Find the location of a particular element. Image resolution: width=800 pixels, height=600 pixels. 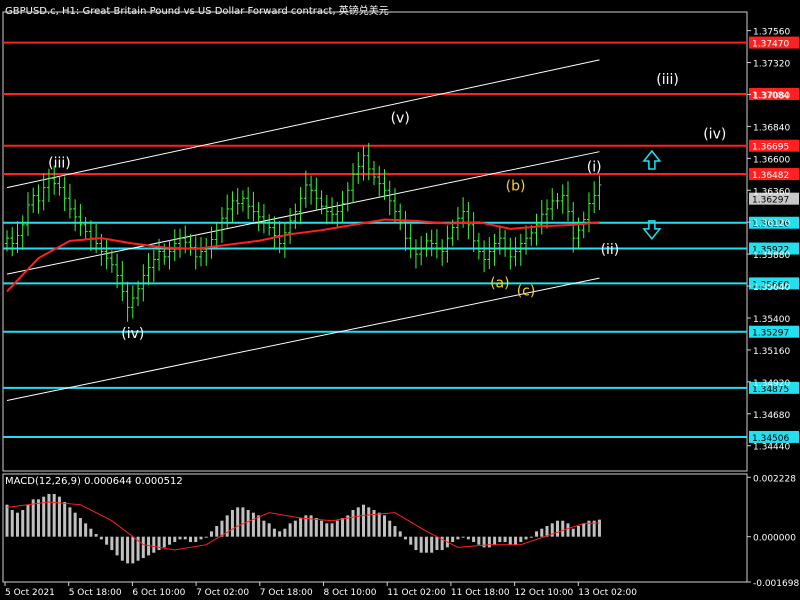

y-tick-label: 1.37320 is located at coordinates (771, 65).